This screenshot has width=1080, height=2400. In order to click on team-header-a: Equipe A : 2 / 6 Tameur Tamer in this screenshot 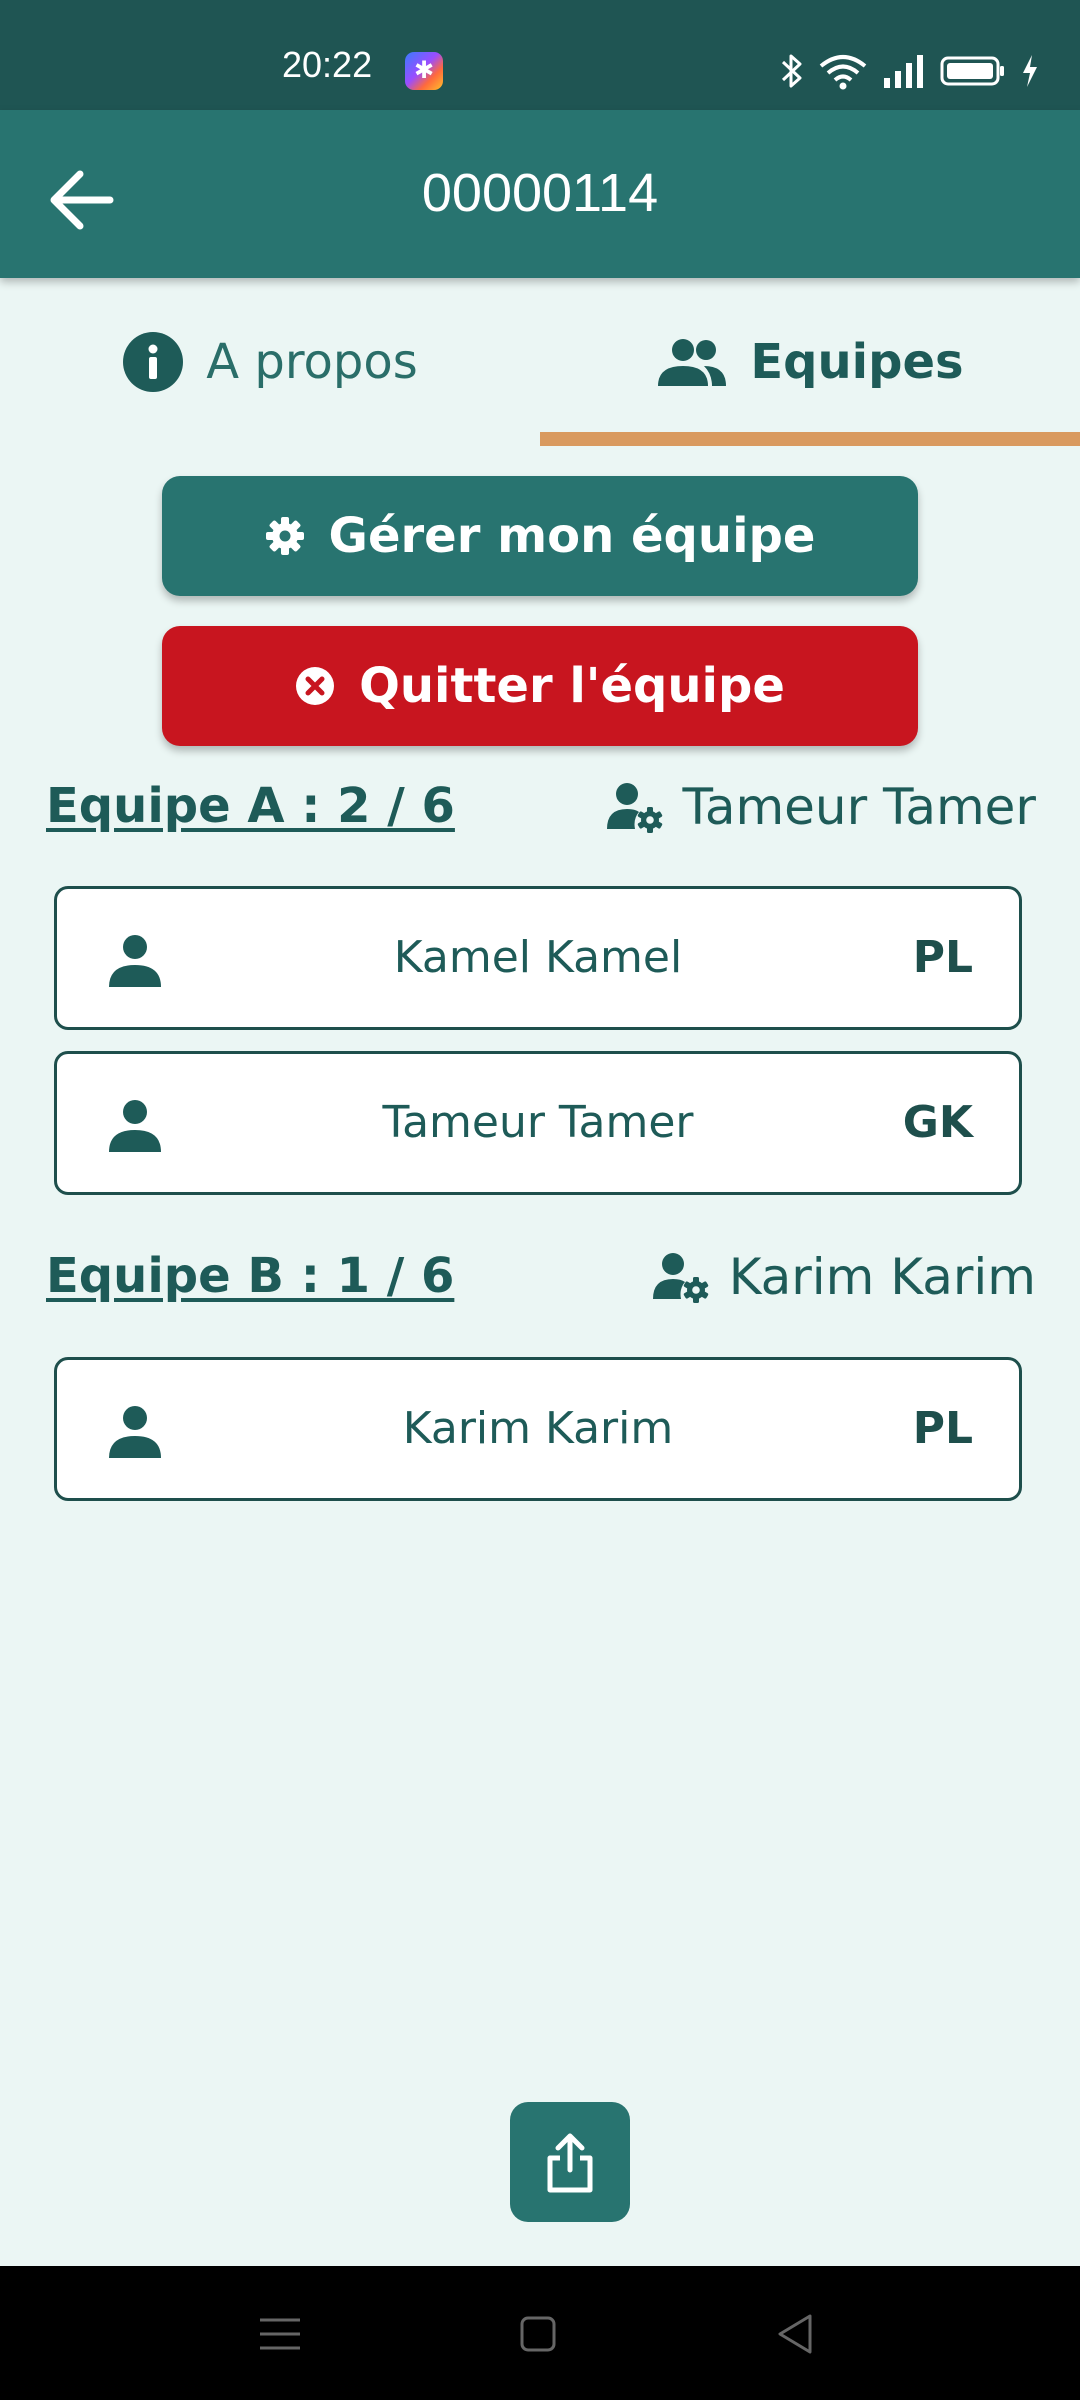, I will do `click(541, 813)`.